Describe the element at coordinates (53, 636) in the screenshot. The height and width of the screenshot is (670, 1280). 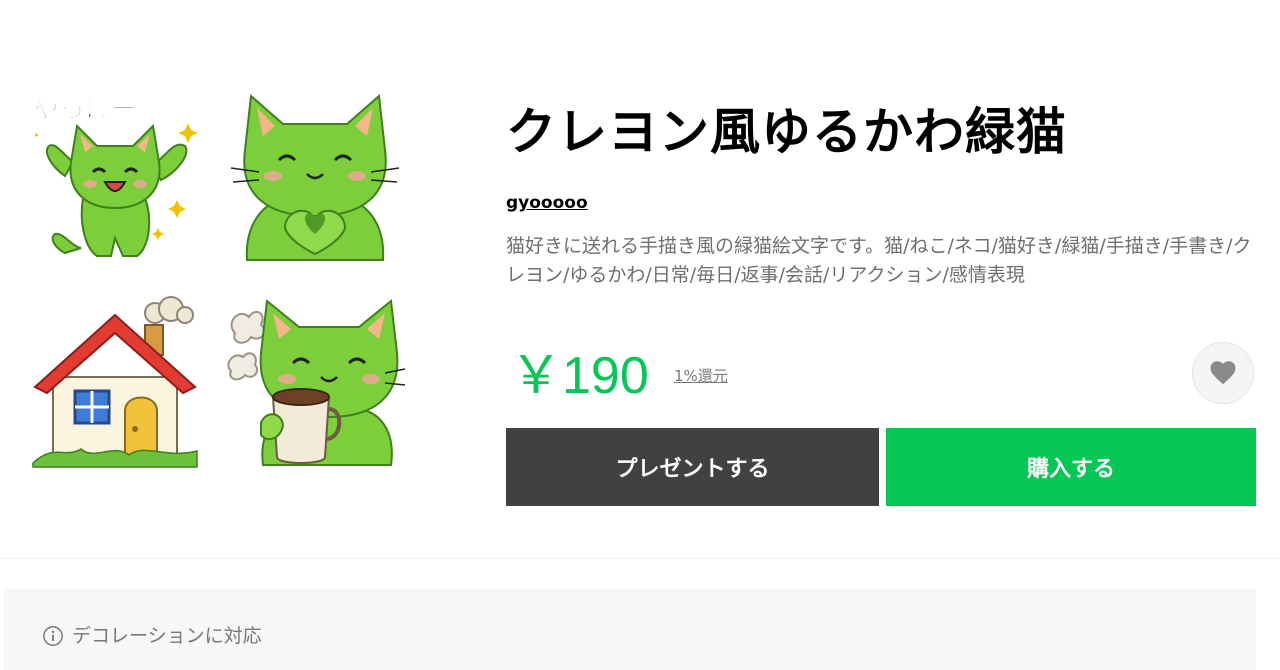
I see `info-icon` at that location.